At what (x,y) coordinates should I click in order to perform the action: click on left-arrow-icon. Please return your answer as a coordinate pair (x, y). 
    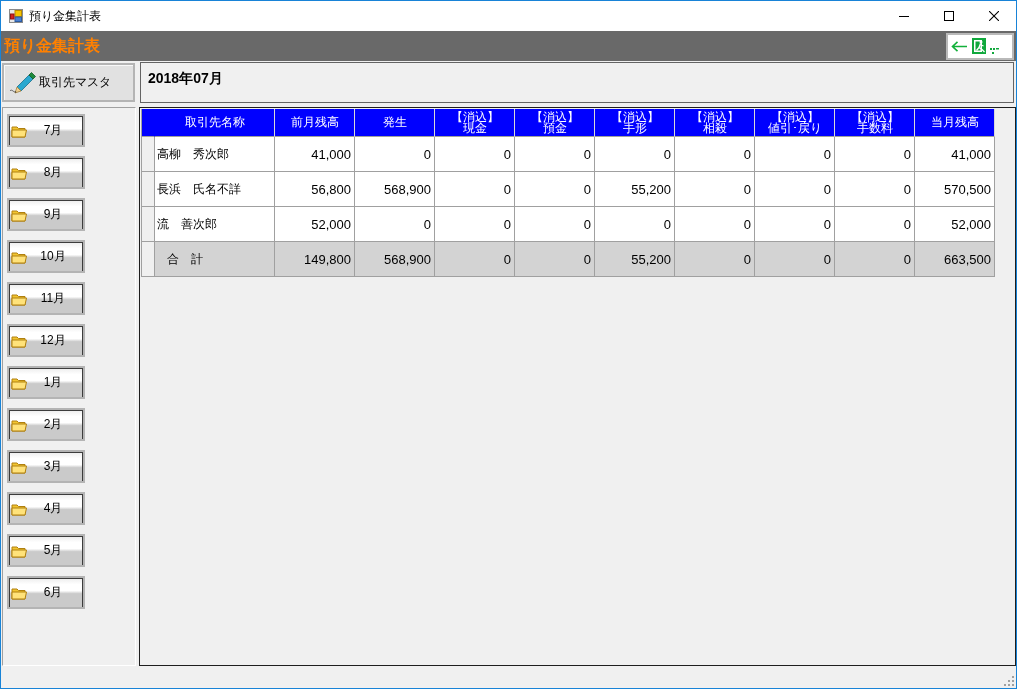
    Looking at the image, I should click on (959, 46).